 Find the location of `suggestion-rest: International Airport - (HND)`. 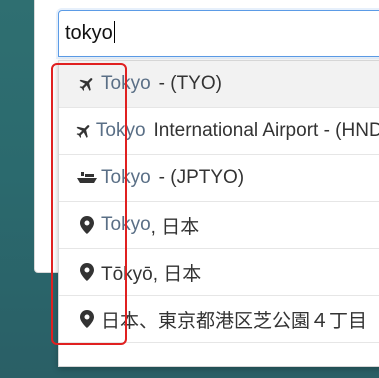

suggestion-rest: International Airport - (HND) is located at coordinates (266, 130).